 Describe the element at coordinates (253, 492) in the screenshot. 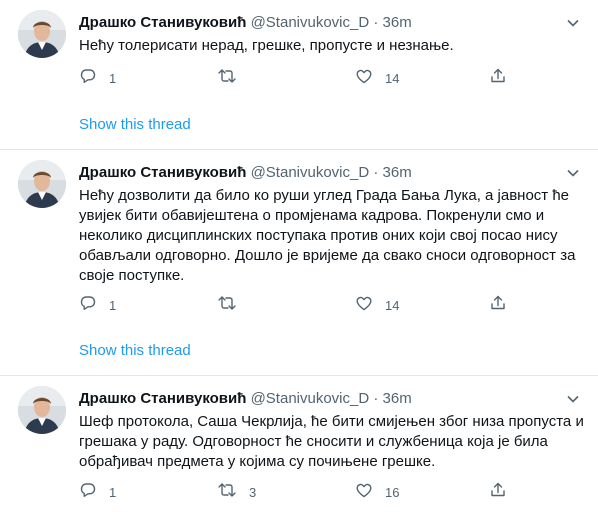

I see `retweet-count: 3` at that location.